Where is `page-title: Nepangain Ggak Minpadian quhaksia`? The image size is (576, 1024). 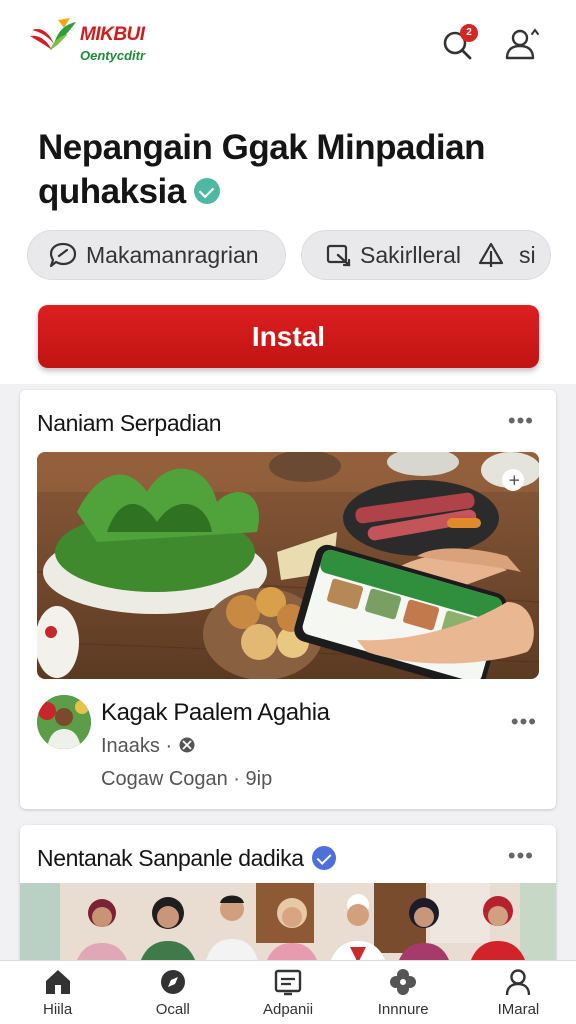 page-title: Nepangain Ggak Minpadian quhaksia is located at coordinates (288, 170).